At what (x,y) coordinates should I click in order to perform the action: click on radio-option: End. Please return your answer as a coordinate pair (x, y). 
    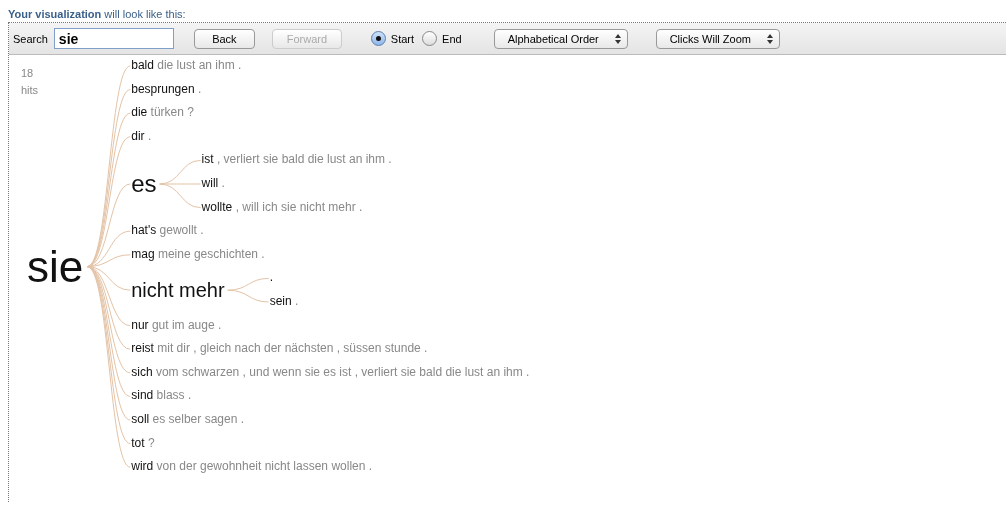
    Looking at the image, I should click on (442, 38).